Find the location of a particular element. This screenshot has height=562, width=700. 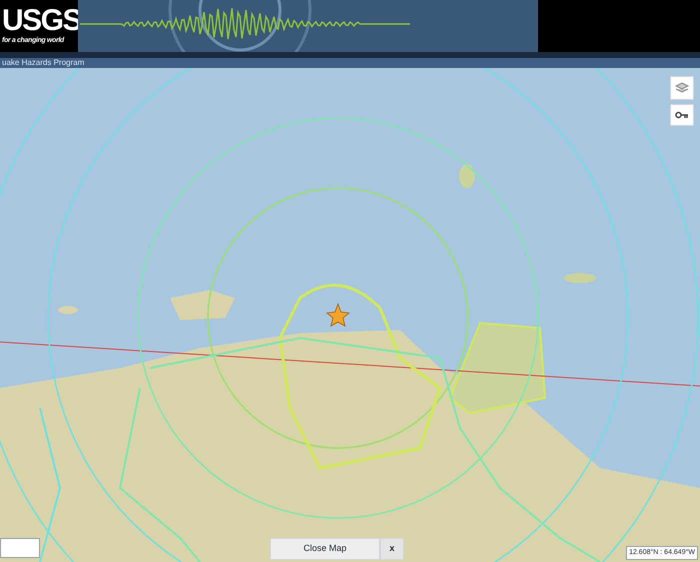

layers-icon is located at coordinates (682, 88).